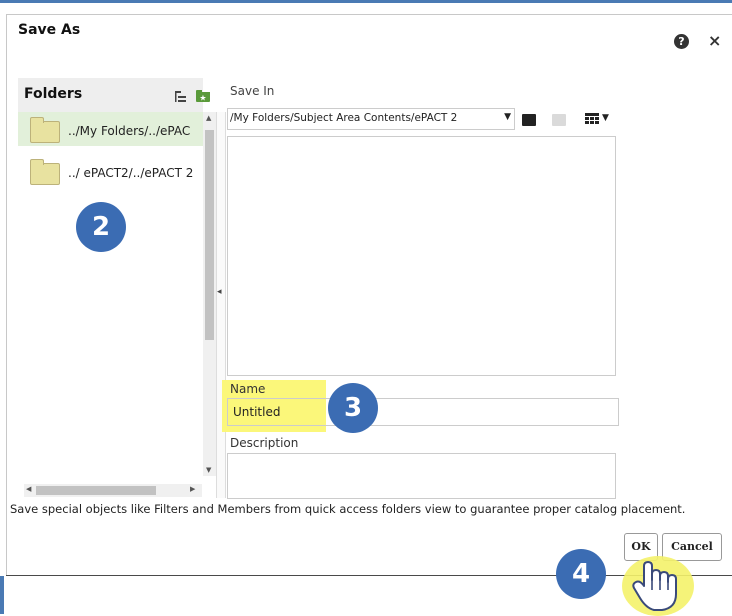  What do you see at coordinates (592, 119) in the screenshot?
I see `view-options-icon` at bounding box center [592, 119].